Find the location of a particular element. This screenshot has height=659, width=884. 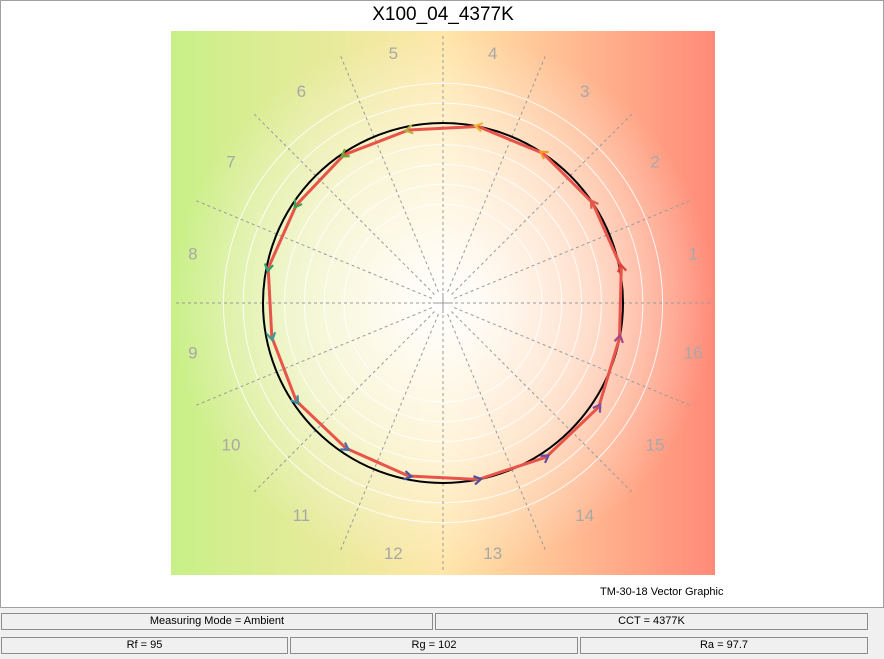

bin-label-7: 7 is located at coordinates (230, 161).